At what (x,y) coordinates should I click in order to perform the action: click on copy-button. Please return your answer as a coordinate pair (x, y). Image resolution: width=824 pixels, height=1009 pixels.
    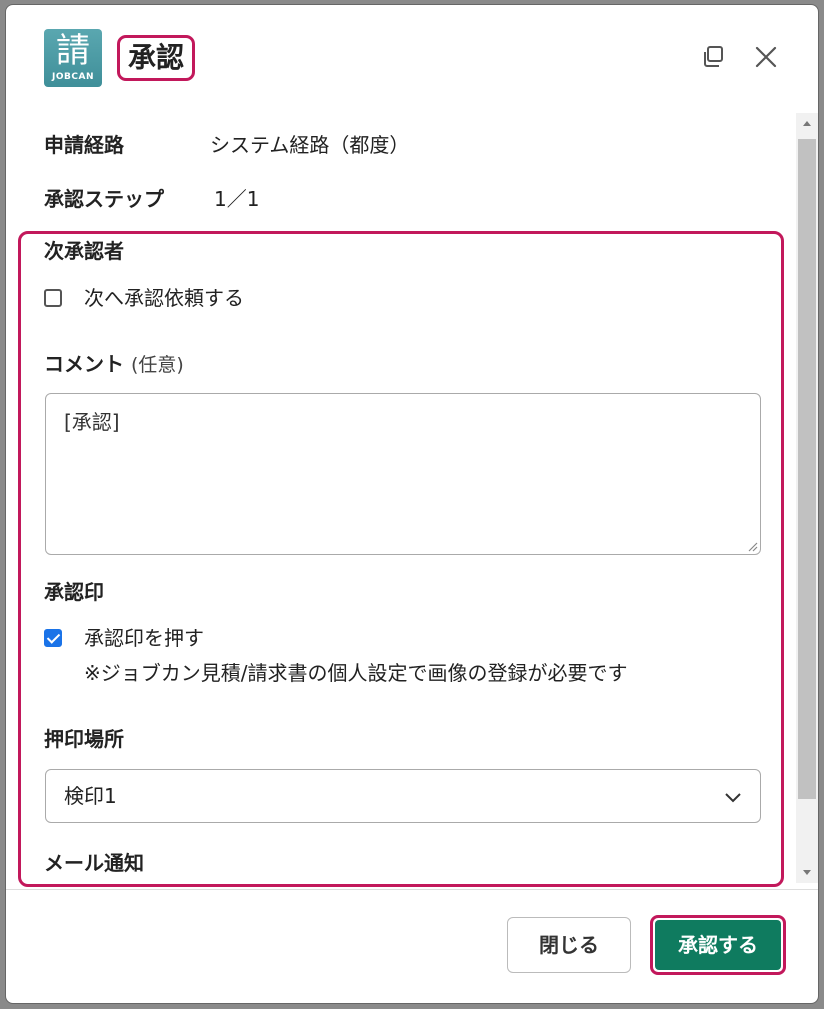
    Looking at the image, I should click on (713, 57).